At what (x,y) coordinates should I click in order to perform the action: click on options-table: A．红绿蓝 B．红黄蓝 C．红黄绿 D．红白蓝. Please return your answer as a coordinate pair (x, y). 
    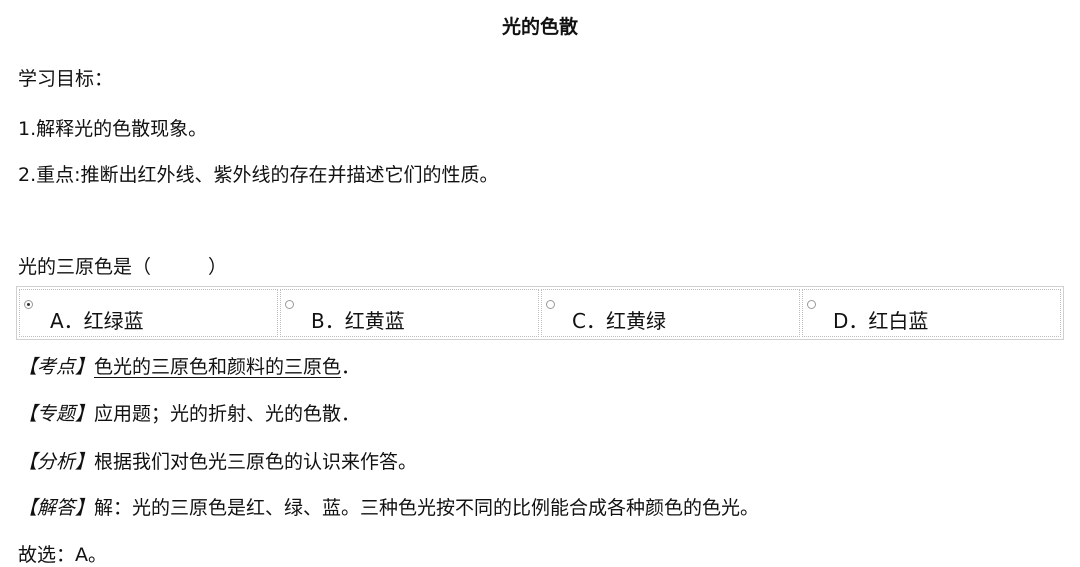
    Looking at the image, I should click on (540, 313).